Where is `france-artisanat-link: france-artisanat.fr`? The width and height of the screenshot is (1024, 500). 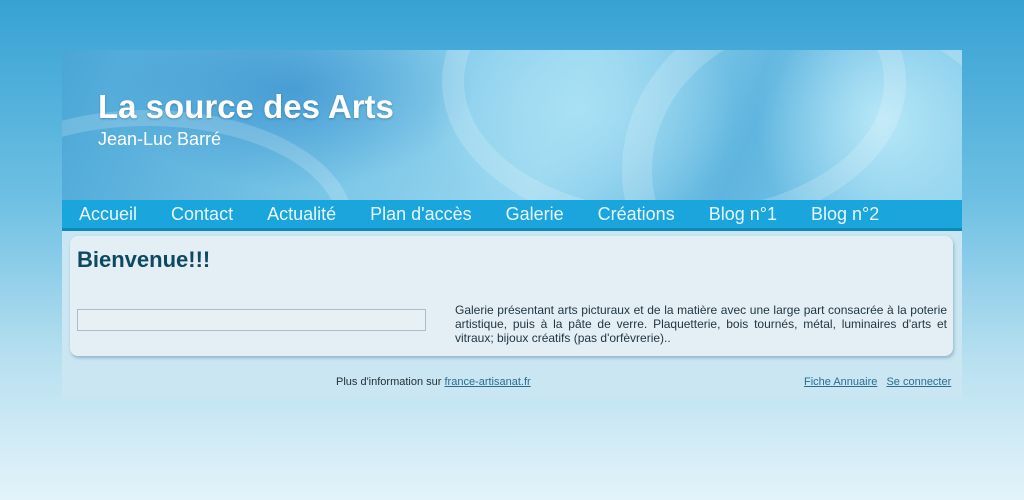
france-artisanat-link: france-artisanat.fr is located at coordinates (487, 382).